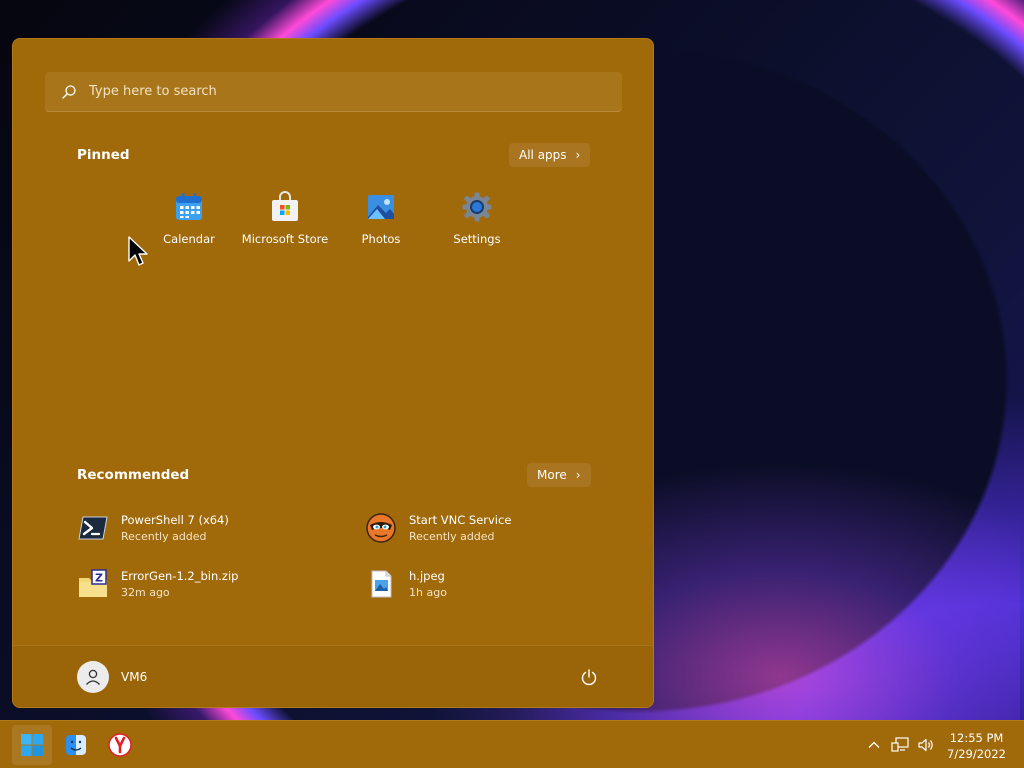 This screenshot has width=1024, height=768. I want to click on pinned-app-photos: Photos, so click(381, 221).